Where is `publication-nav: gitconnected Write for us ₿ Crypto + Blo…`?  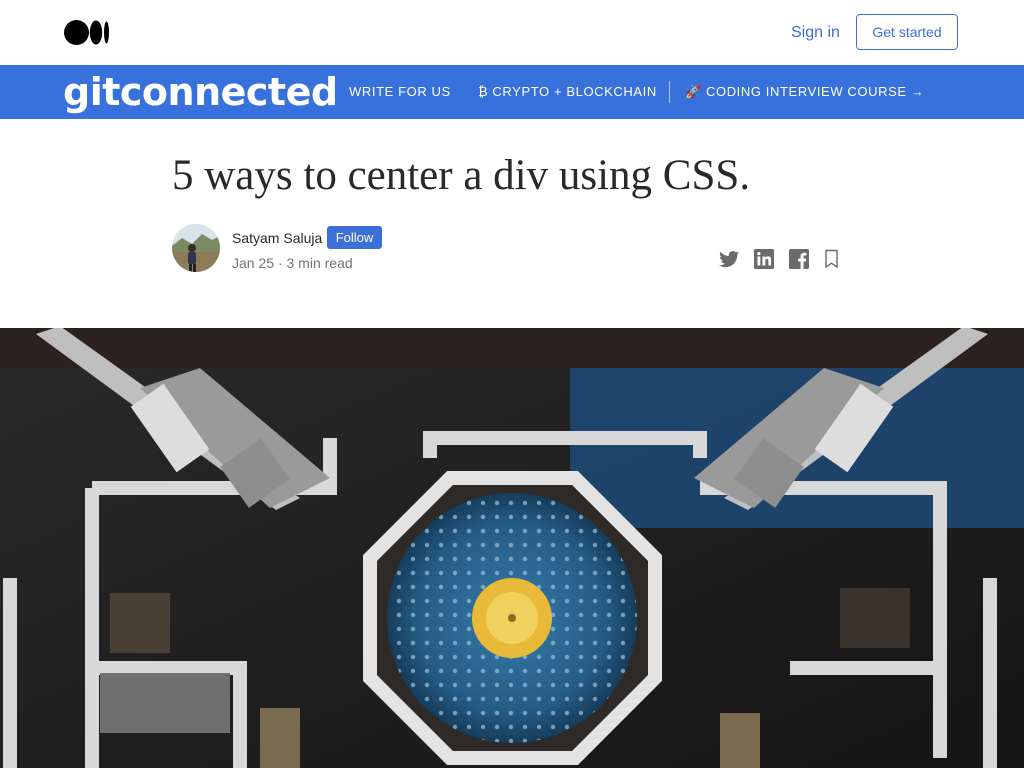
publication-nav: gitconnected Write for us ₿ Crypto + Blo… is located at coordinates (512, 92).